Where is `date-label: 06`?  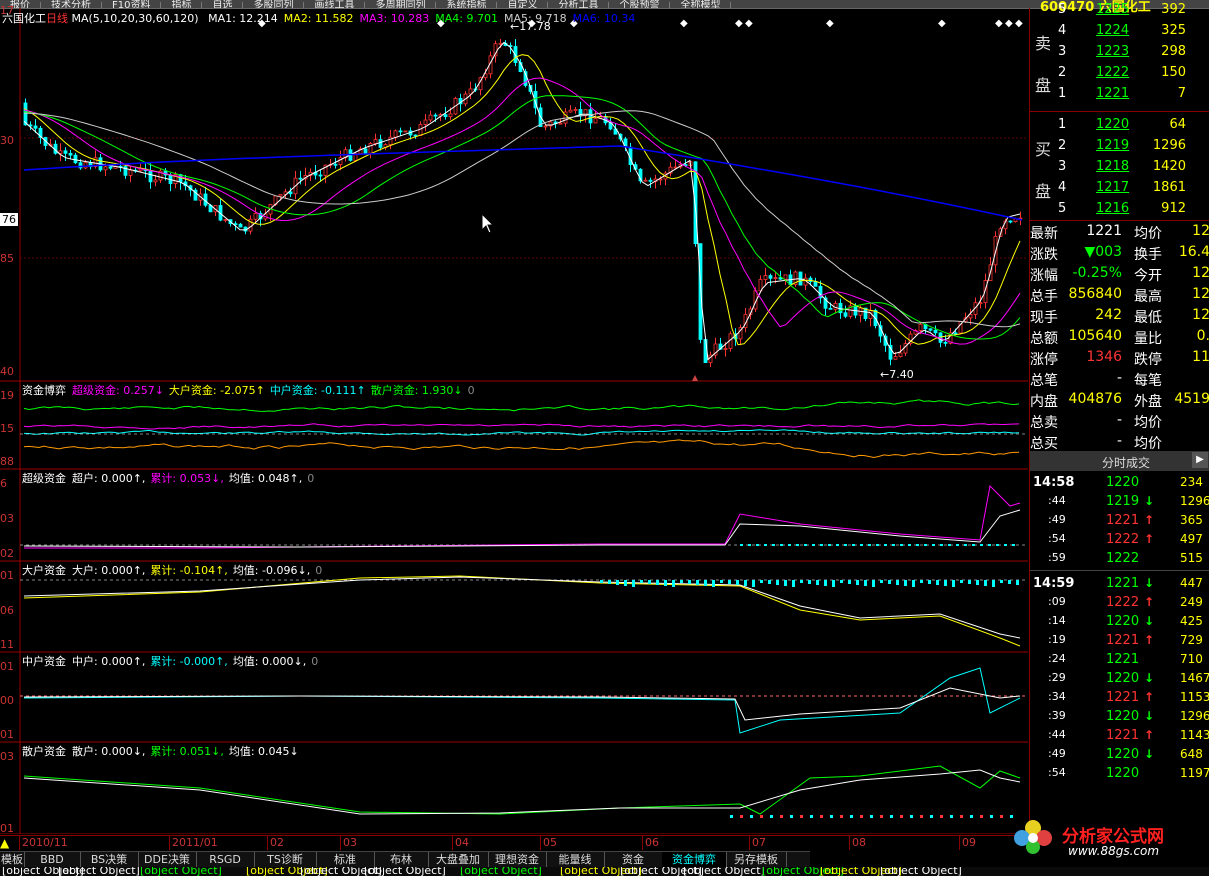
date-label: 06 is located at coordinates (652, 842).